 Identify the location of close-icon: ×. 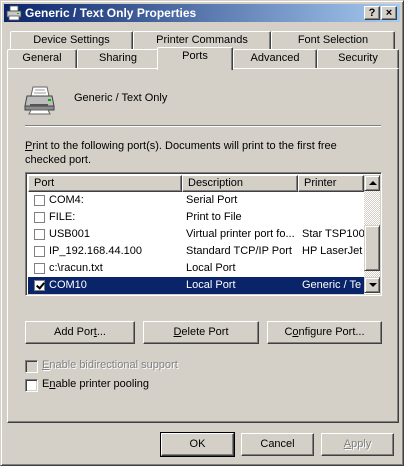
(389, 13).